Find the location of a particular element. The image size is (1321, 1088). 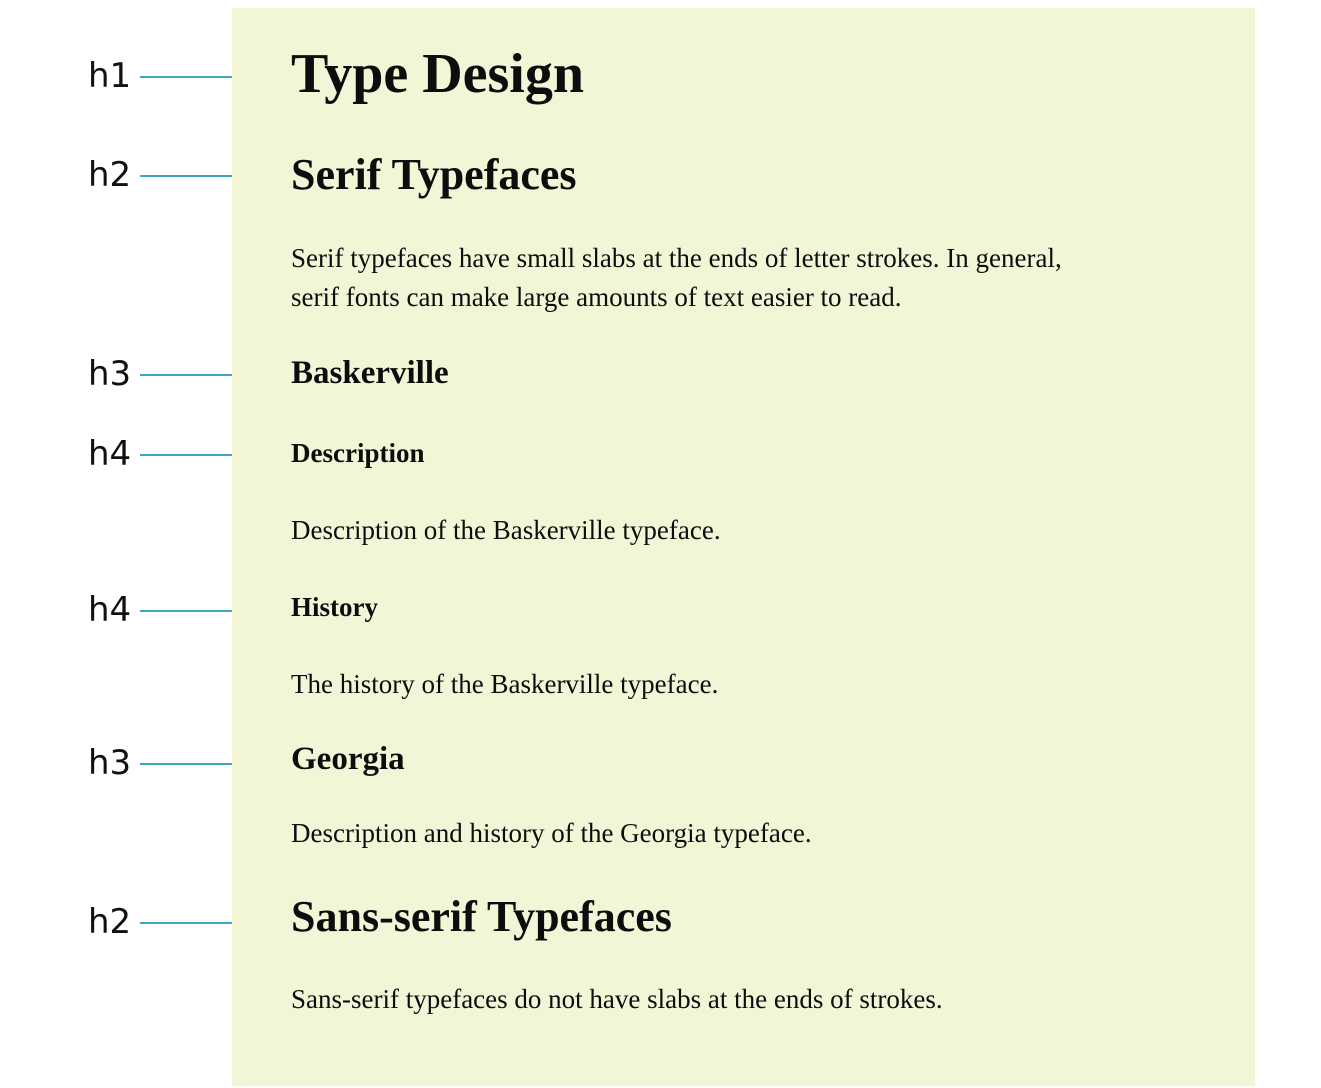

baskerville-history-heading: History is located at coordinates (334, 607).